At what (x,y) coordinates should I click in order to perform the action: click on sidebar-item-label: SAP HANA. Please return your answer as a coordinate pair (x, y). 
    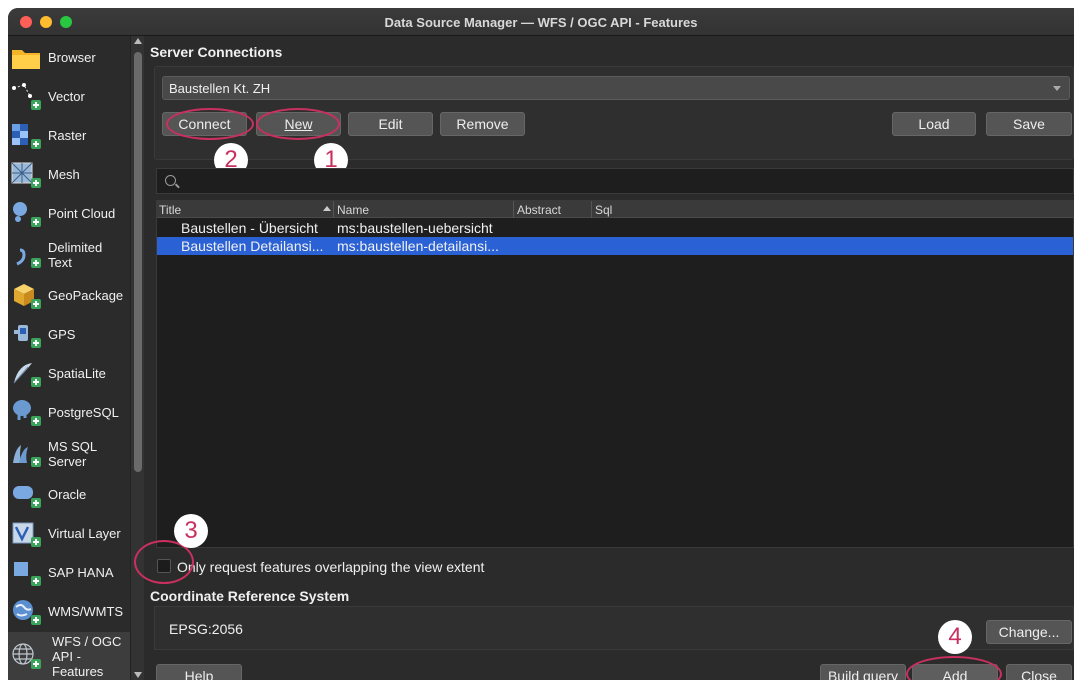
    Looking at the image, I should click on (81, 572).